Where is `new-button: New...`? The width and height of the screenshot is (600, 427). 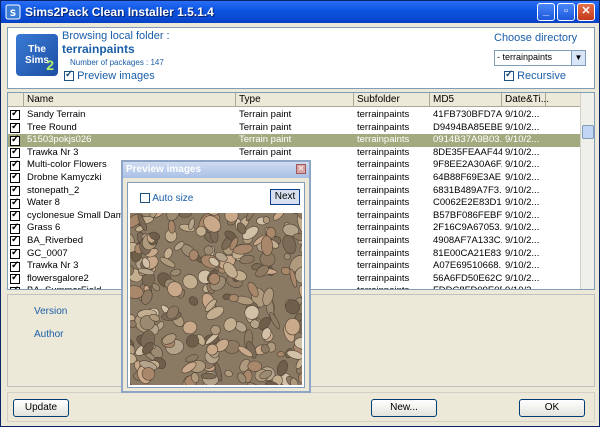
new-button: New... is located at coordinates (404, 408).